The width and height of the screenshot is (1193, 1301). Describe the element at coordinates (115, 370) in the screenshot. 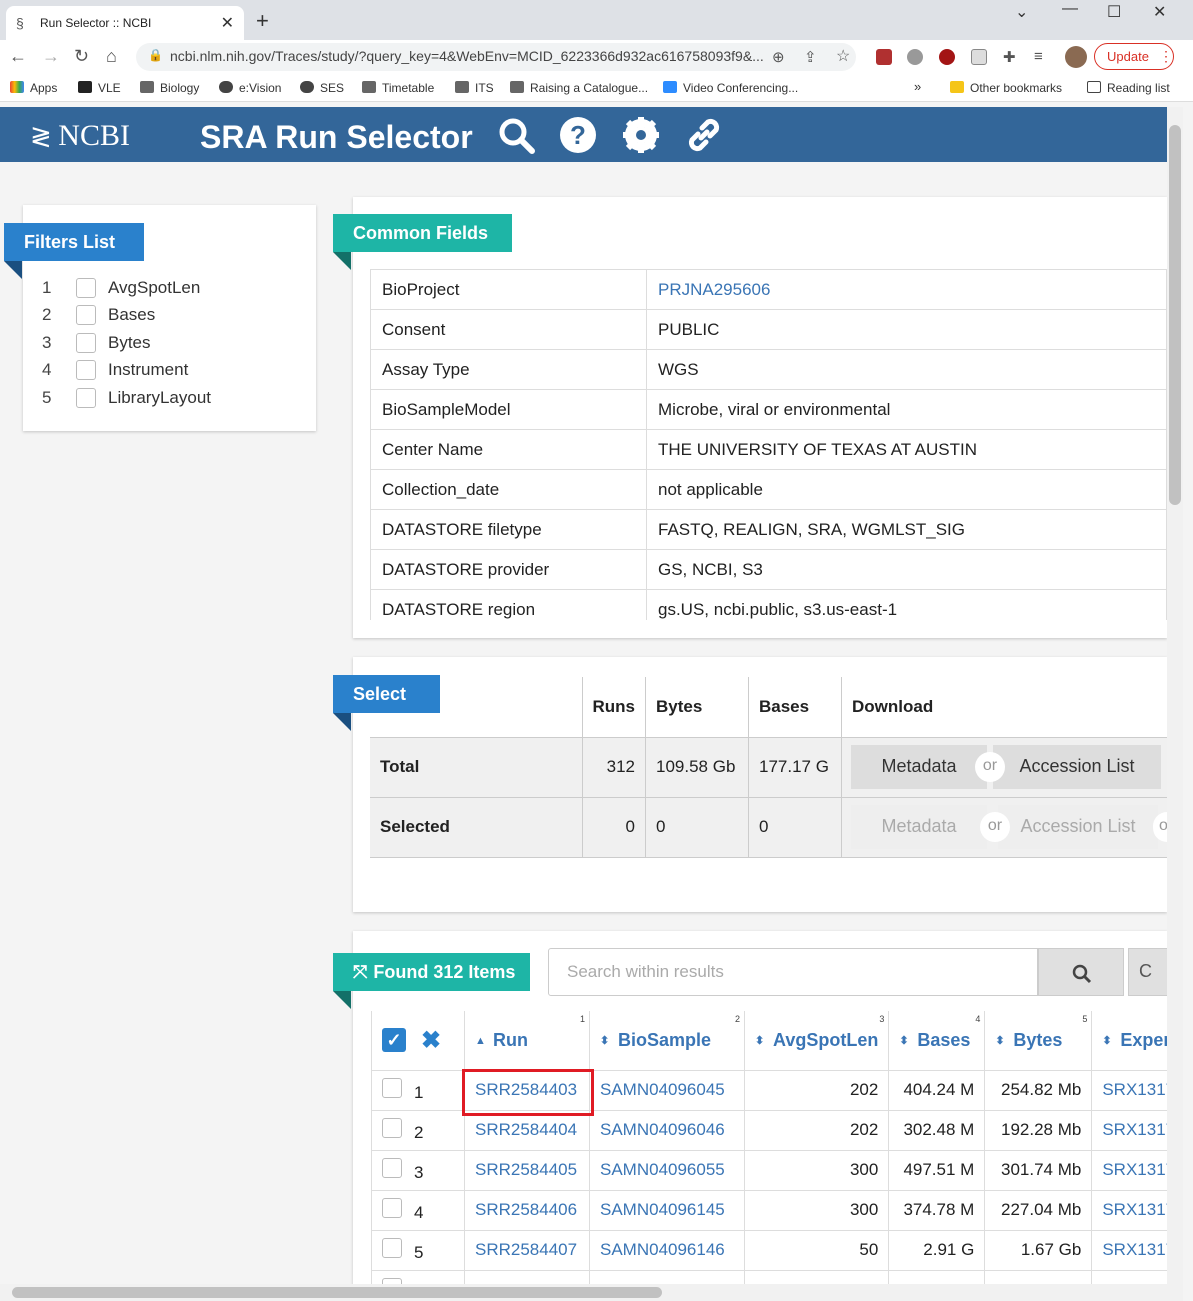

I see `filter-item: 4 Instrument` at that location.